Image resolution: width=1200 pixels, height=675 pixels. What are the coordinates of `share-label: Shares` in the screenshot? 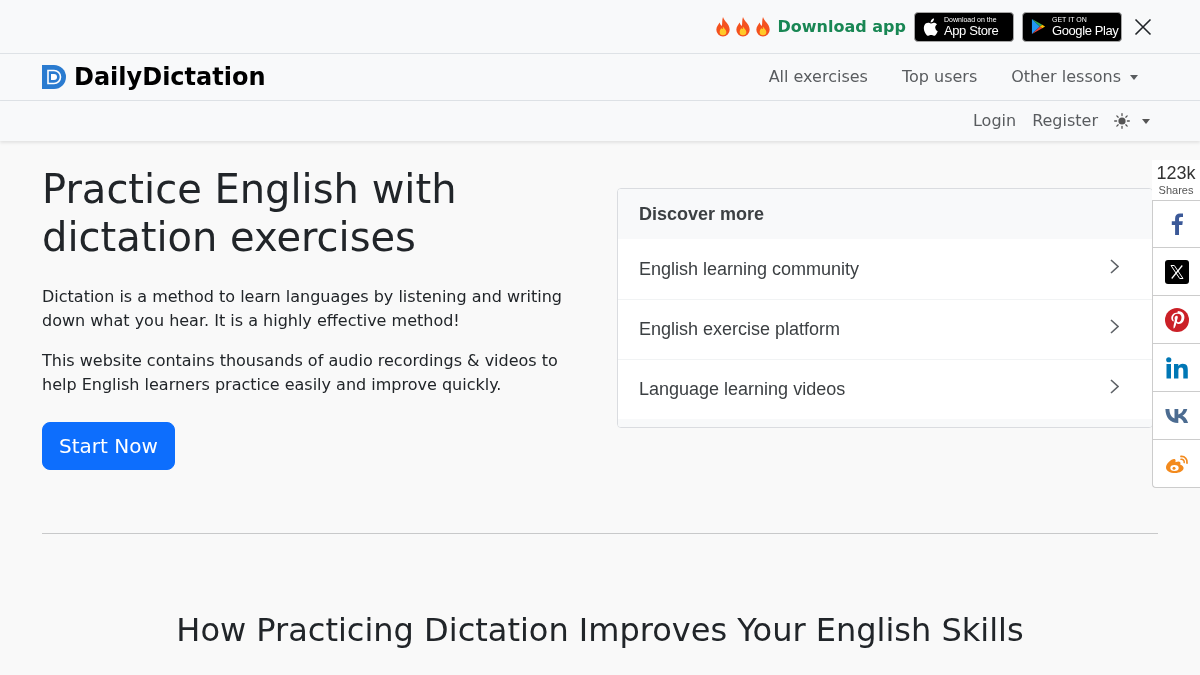 It's located at (1176, 190).